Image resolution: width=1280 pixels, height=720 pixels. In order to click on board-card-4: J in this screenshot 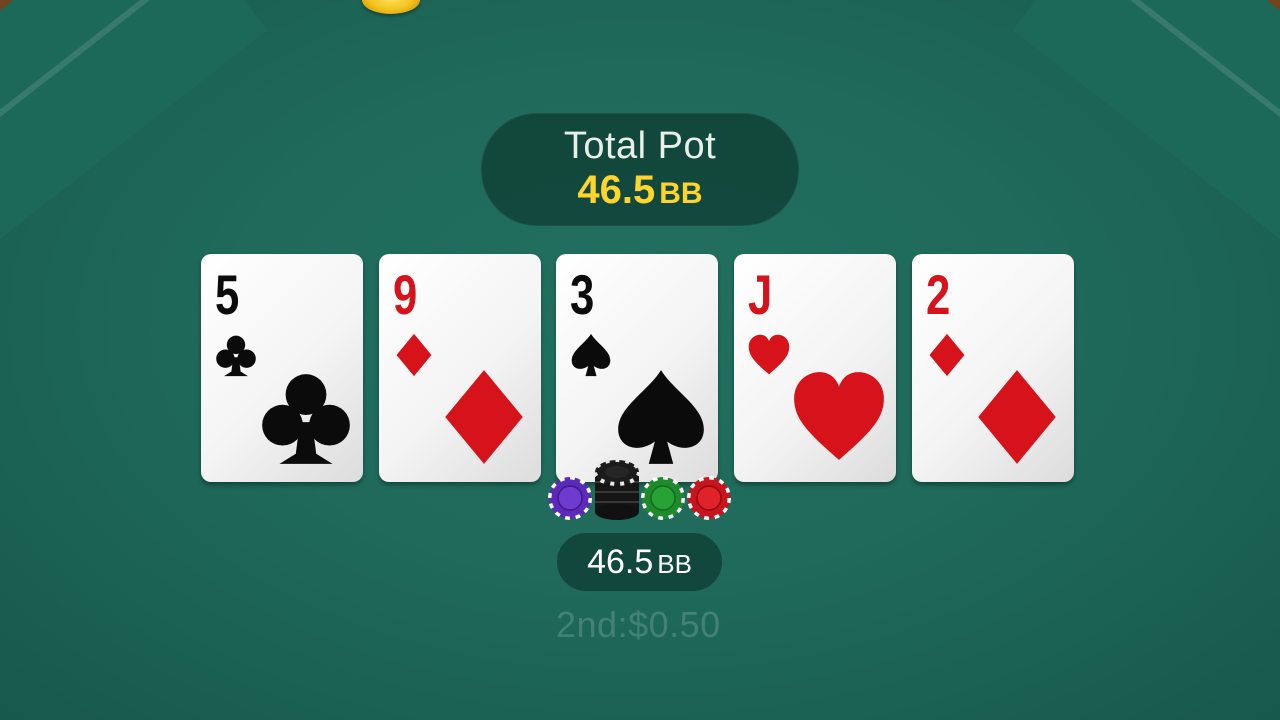, I will do `click(815, 368)`.